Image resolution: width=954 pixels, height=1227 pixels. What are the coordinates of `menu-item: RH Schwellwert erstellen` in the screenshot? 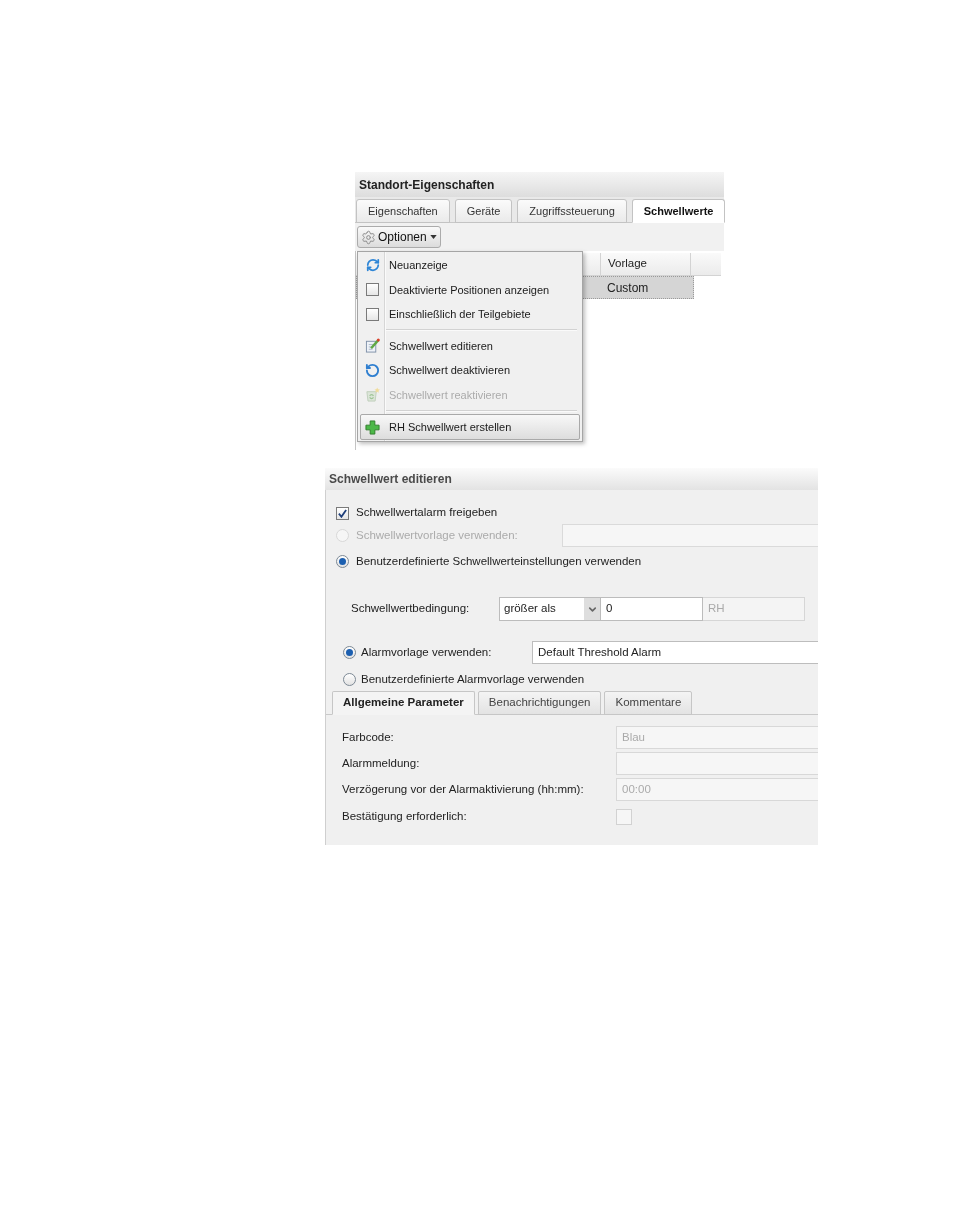 It's located at (470, 427).